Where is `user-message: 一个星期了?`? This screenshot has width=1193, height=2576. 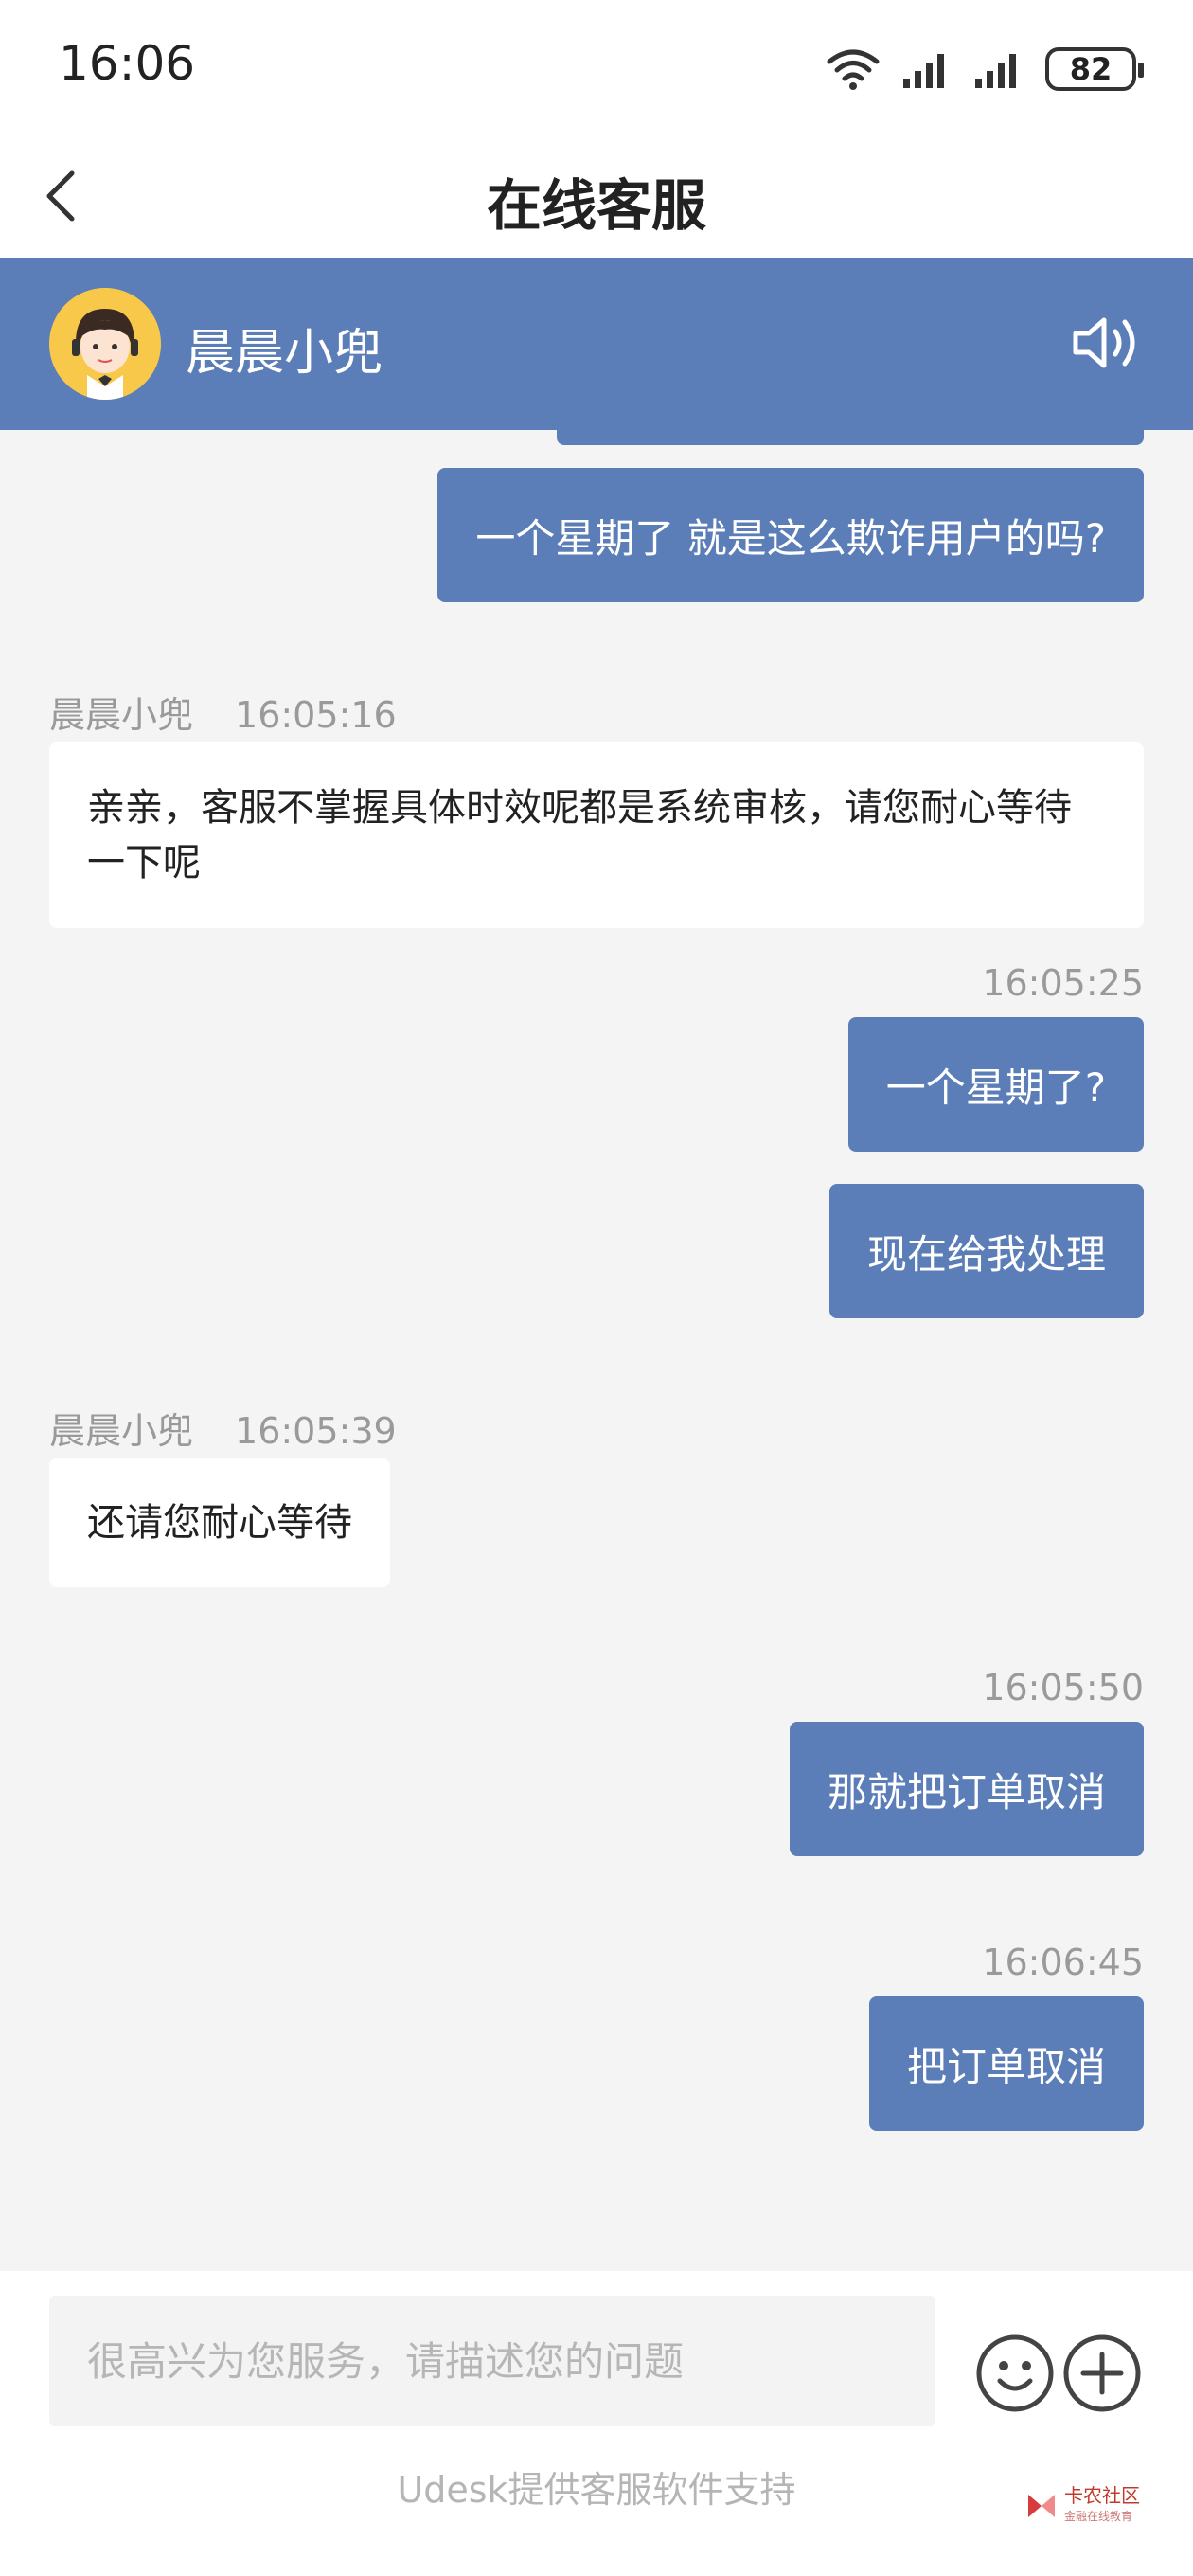 user-message: 一个星期了? is located at coordinates (995, 1084).